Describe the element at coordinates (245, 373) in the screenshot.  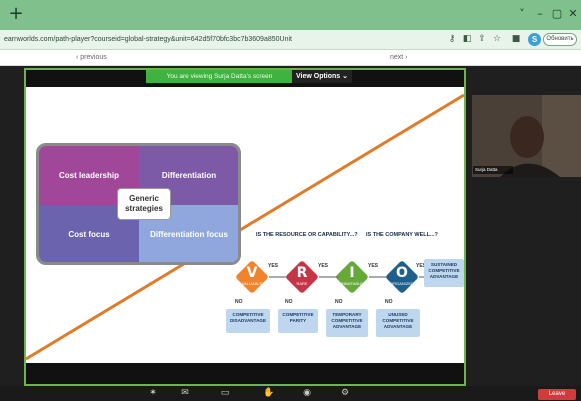
I see `share-bottom-strip` at that location.